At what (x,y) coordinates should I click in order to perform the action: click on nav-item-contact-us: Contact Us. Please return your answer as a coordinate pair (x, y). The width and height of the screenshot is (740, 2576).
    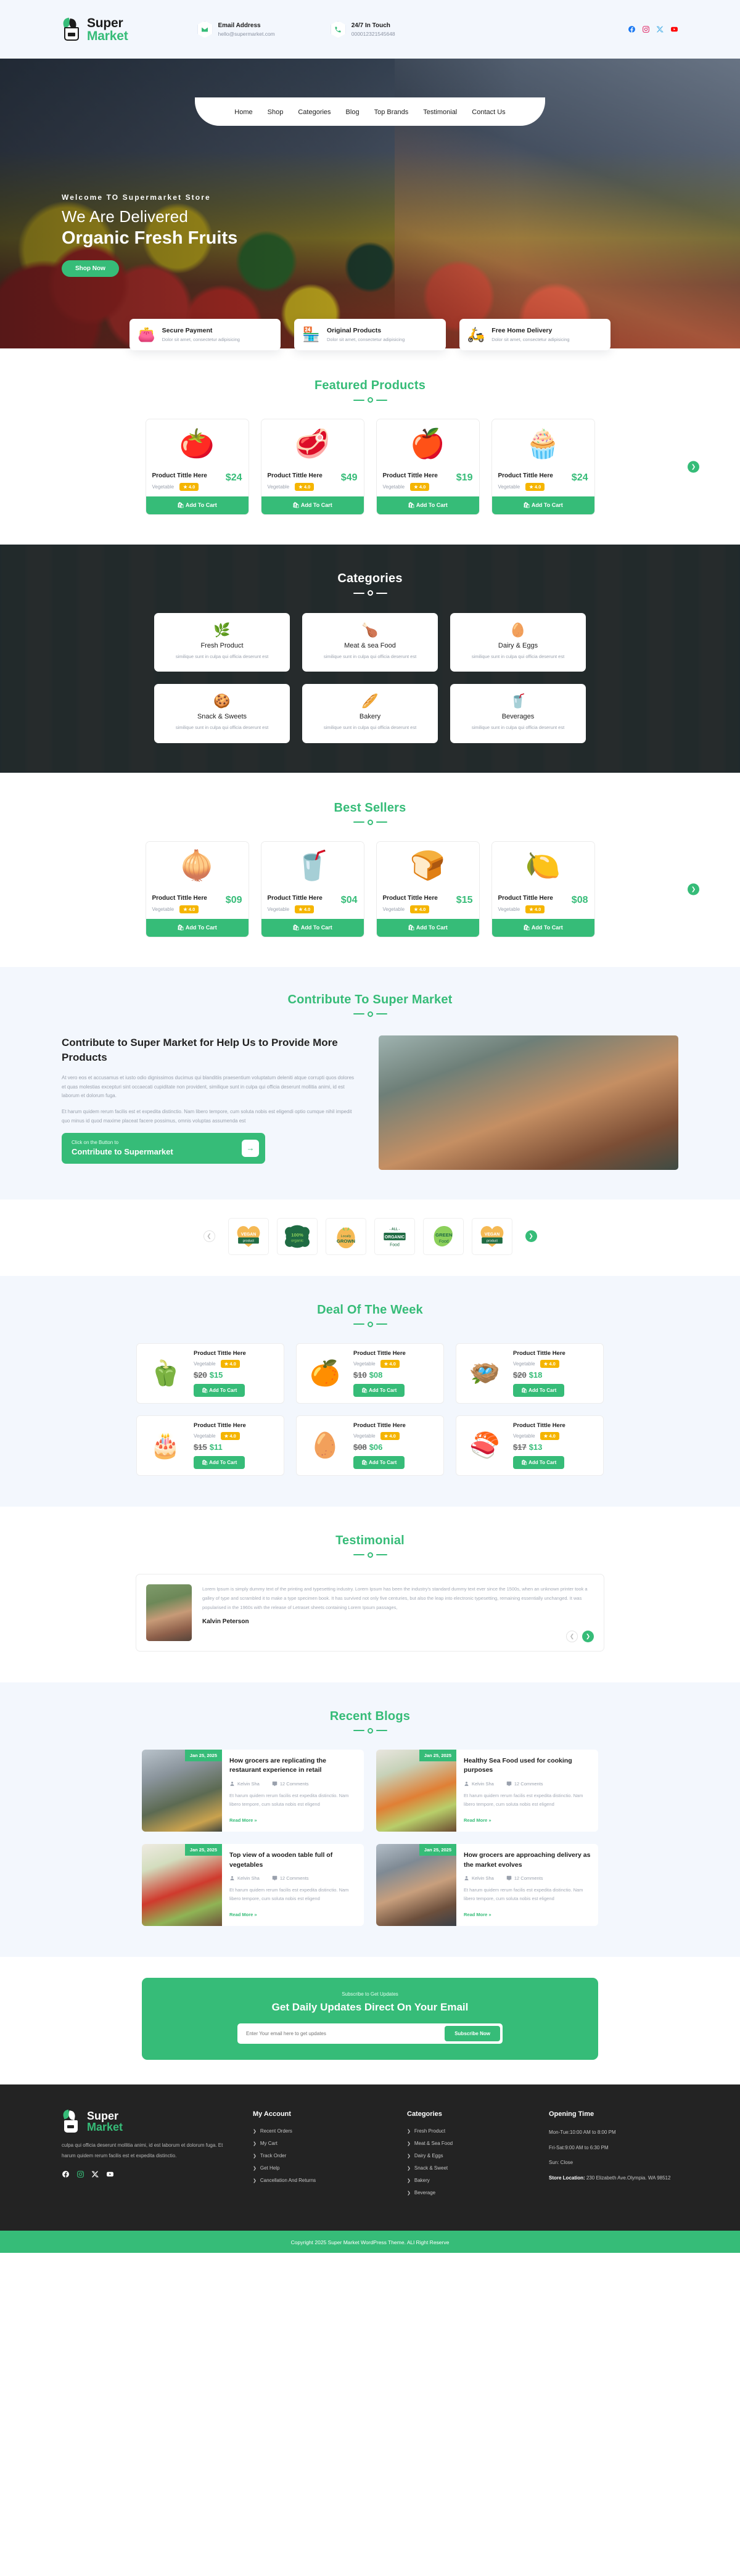
    Looking at the image, I should click on (489, 112).